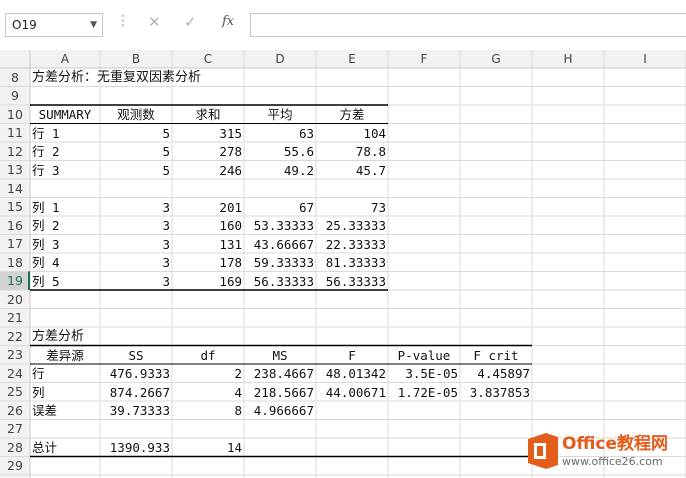 This screenshot has width=686, height=478. What do you see at coordinates (154, 22) in the screenshot?
I see `cancel-icon: ✕` at bounding box center [154, 22].